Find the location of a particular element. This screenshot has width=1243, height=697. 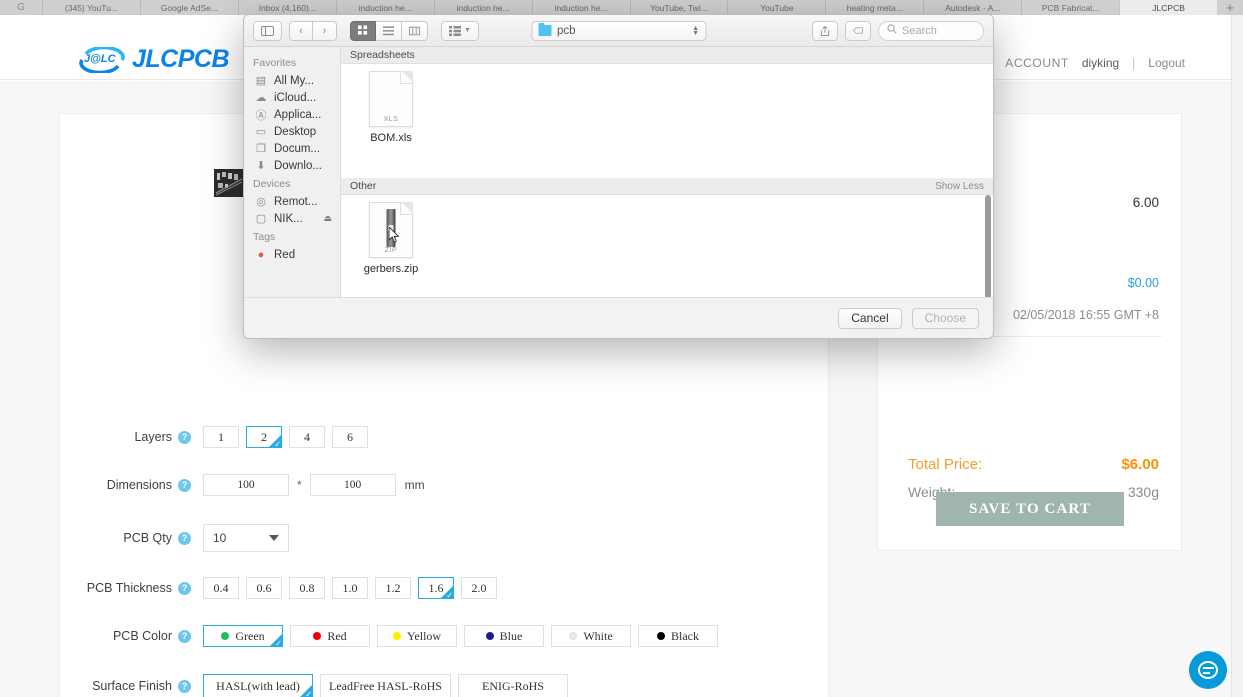

option-button: 1.2 is located at coordinates (393, 588).